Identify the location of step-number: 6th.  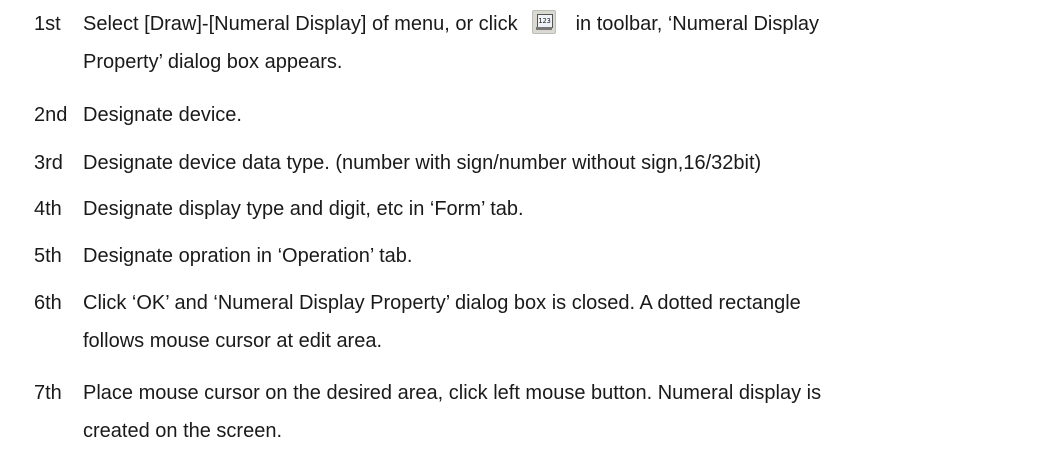
(48, 303).